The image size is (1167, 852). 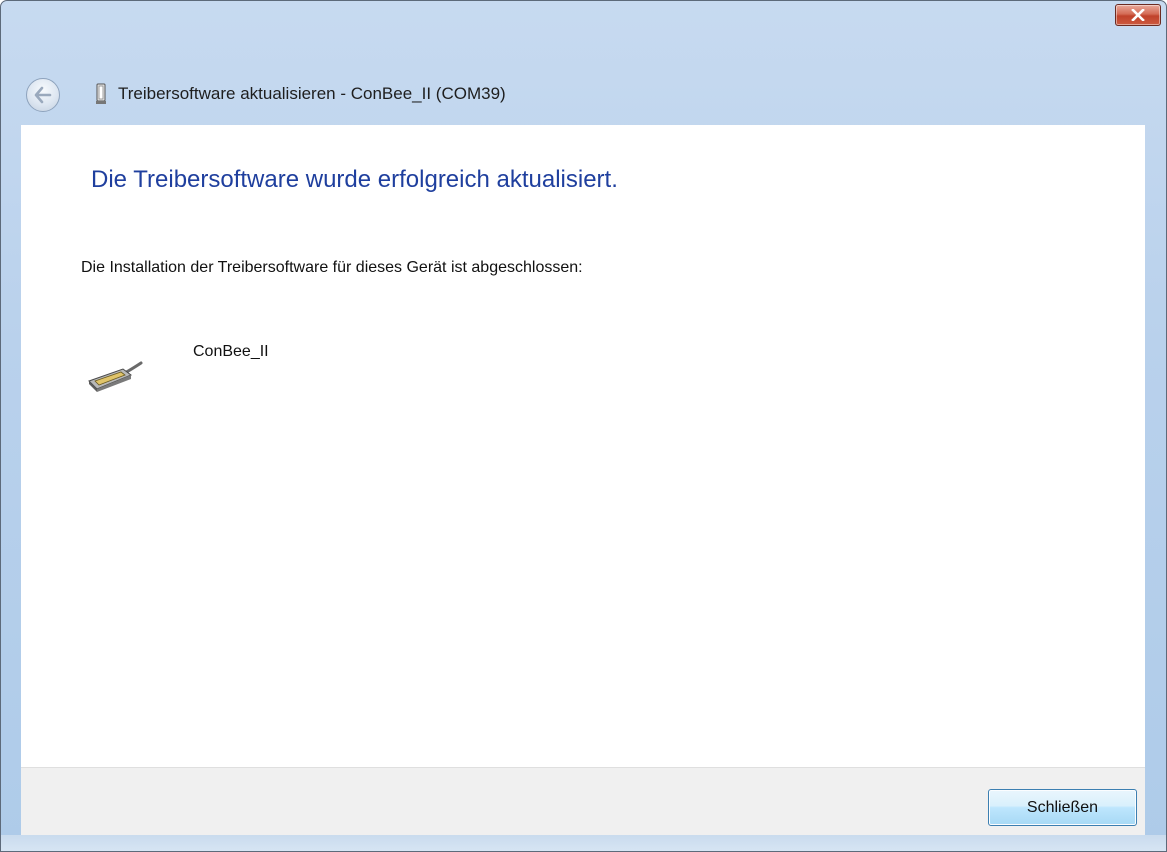 I want to click on back-button, so click(x=43, y=95).